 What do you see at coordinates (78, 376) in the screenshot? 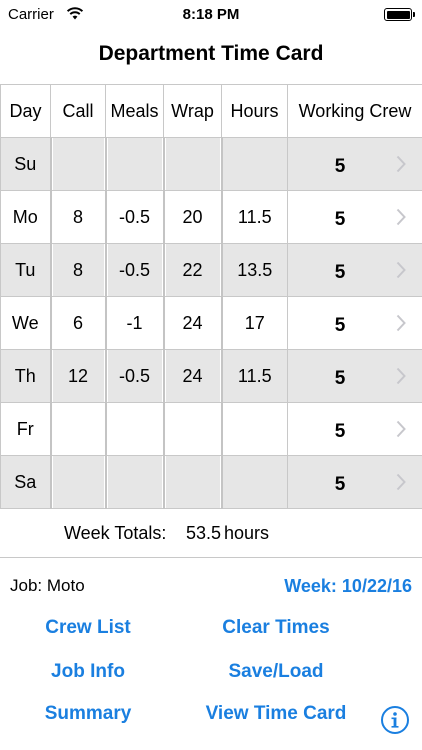
I see `call-cell: 12` at bounding box center [78, 376].